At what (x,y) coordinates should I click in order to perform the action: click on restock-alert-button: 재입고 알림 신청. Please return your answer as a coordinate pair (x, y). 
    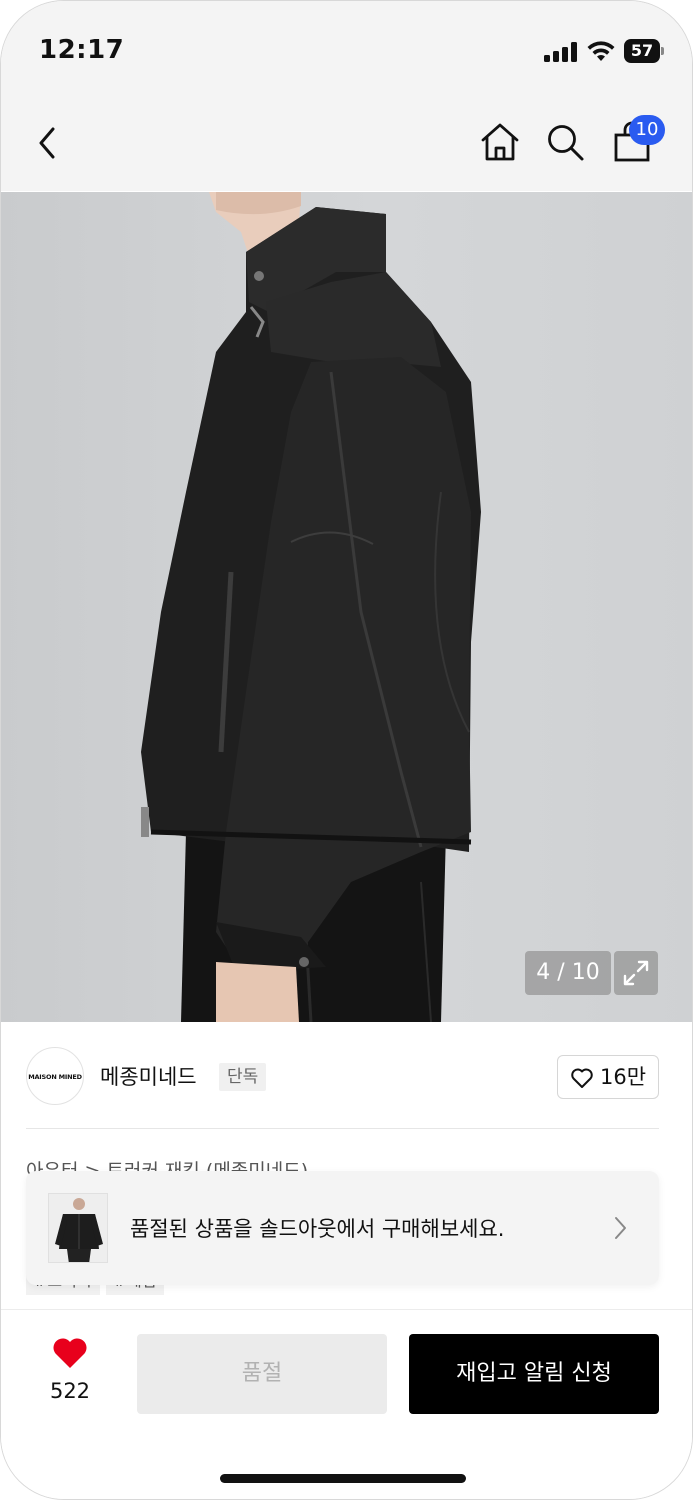
    Looking at the image, I should click on (534, 1374).